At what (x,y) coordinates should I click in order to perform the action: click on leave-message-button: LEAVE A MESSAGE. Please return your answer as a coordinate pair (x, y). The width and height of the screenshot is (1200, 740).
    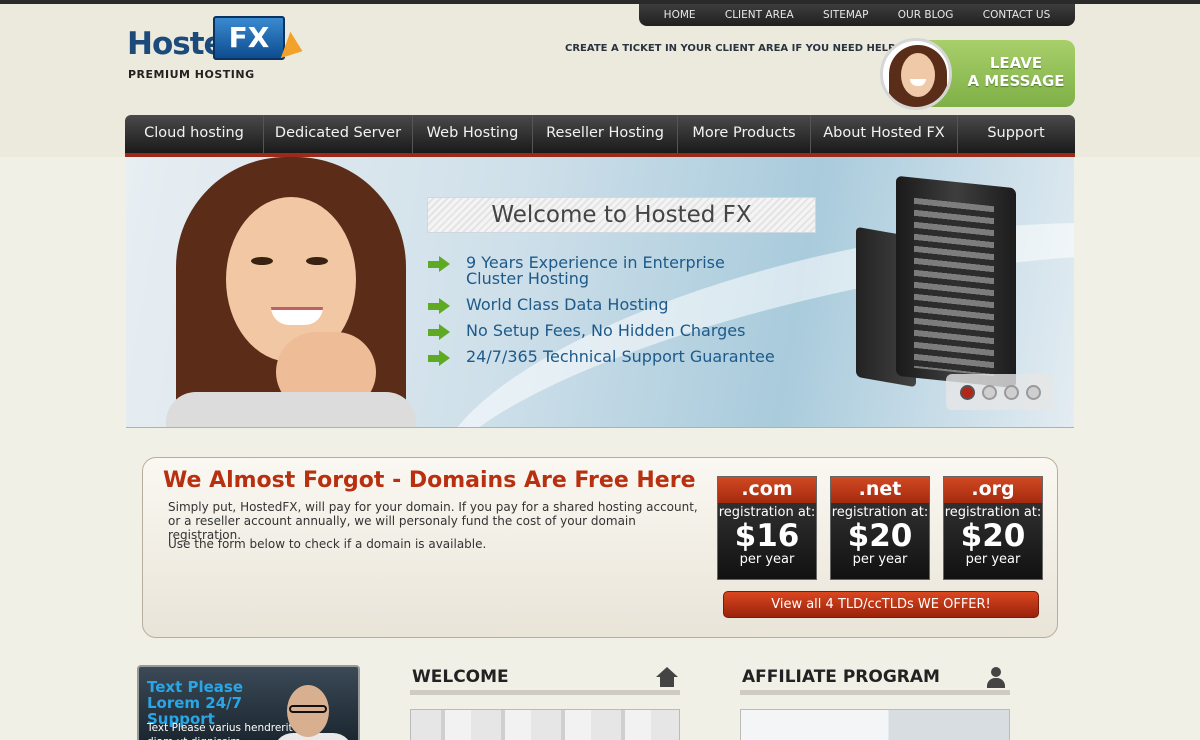
    Looking at the image, I should click on (977, 74).